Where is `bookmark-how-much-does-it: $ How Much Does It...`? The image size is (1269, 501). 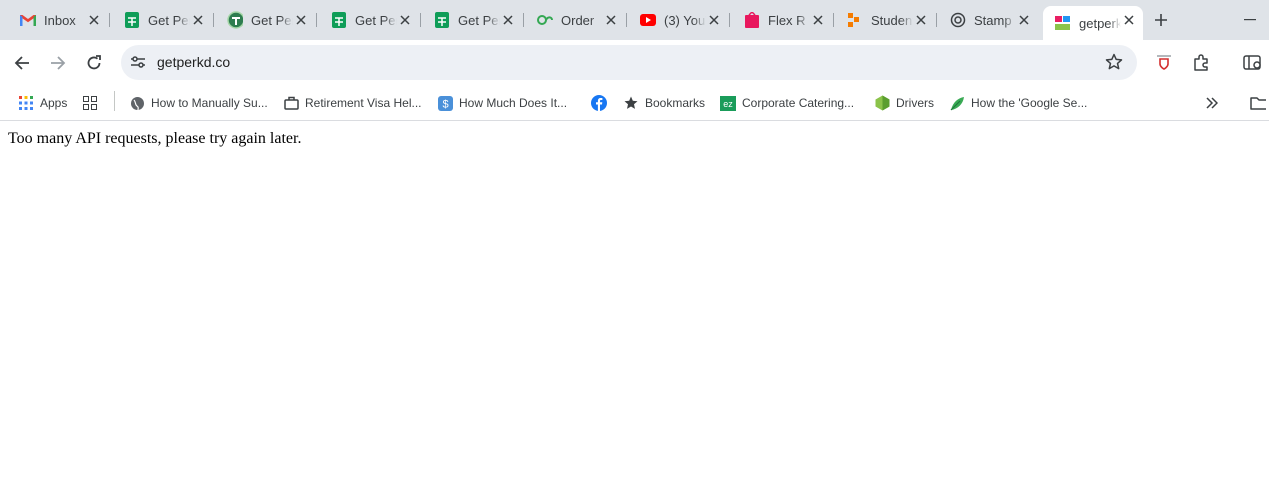
bookmark-how-much-does-it: $ How Much Does It... is located at coordinates (502, 103).